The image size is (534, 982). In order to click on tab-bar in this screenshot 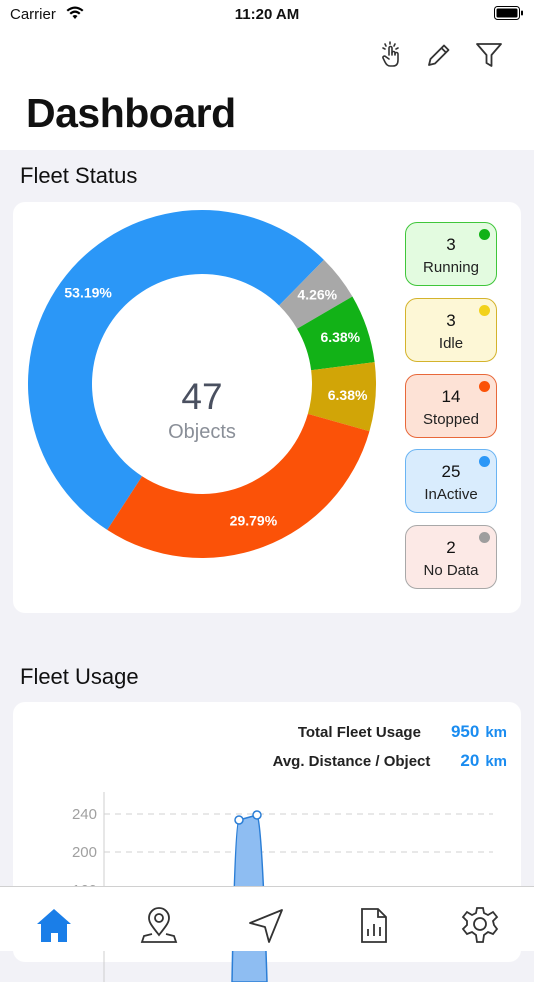, I will do `click(267, 918)`.